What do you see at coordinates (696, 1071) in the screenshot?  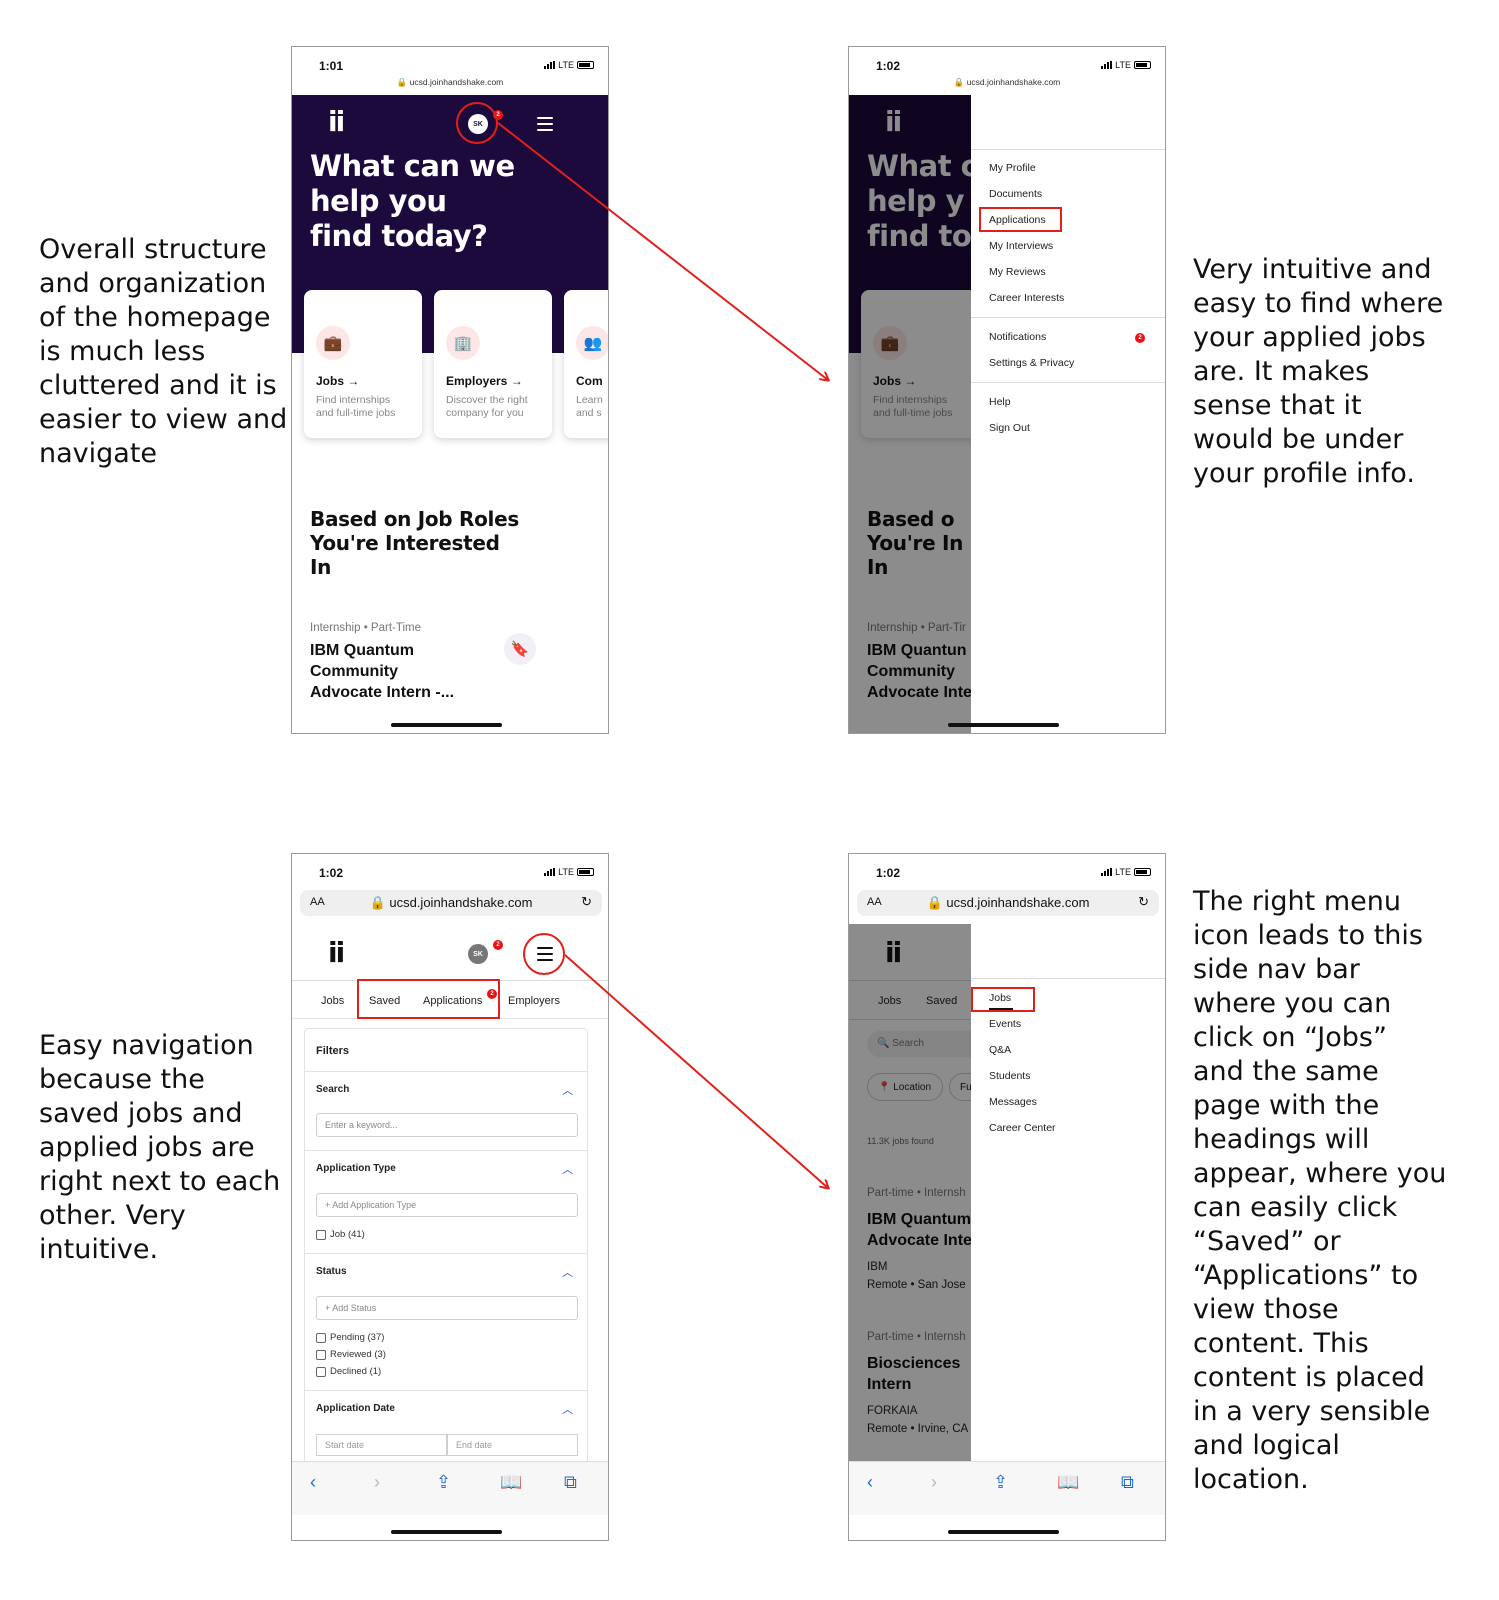 I see `arrow-to-side-nav` at bounding box center [696, 1071].